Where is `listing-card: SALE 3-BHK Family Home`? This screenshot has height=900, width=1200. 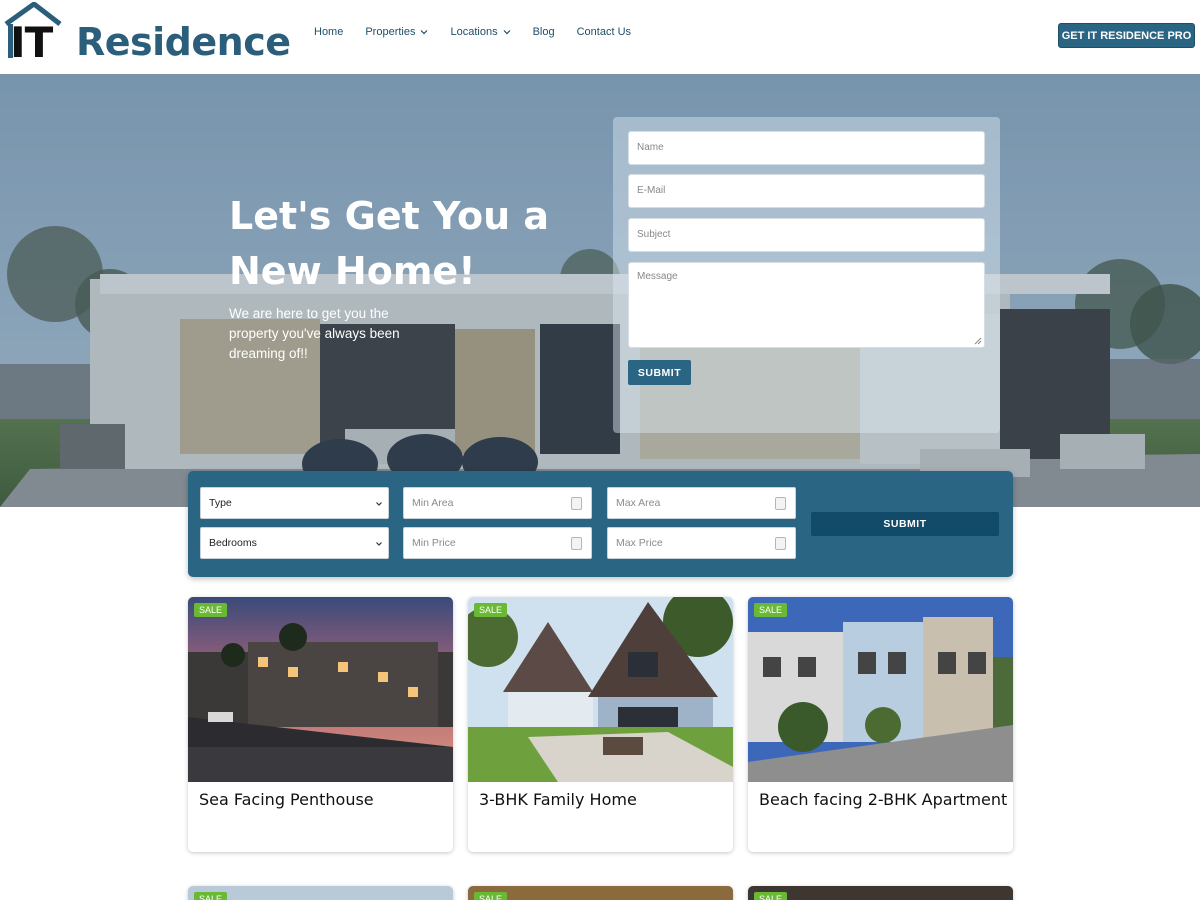
listing-card: SALE 3-BHK Family Home is located at coordinates (600, 724).